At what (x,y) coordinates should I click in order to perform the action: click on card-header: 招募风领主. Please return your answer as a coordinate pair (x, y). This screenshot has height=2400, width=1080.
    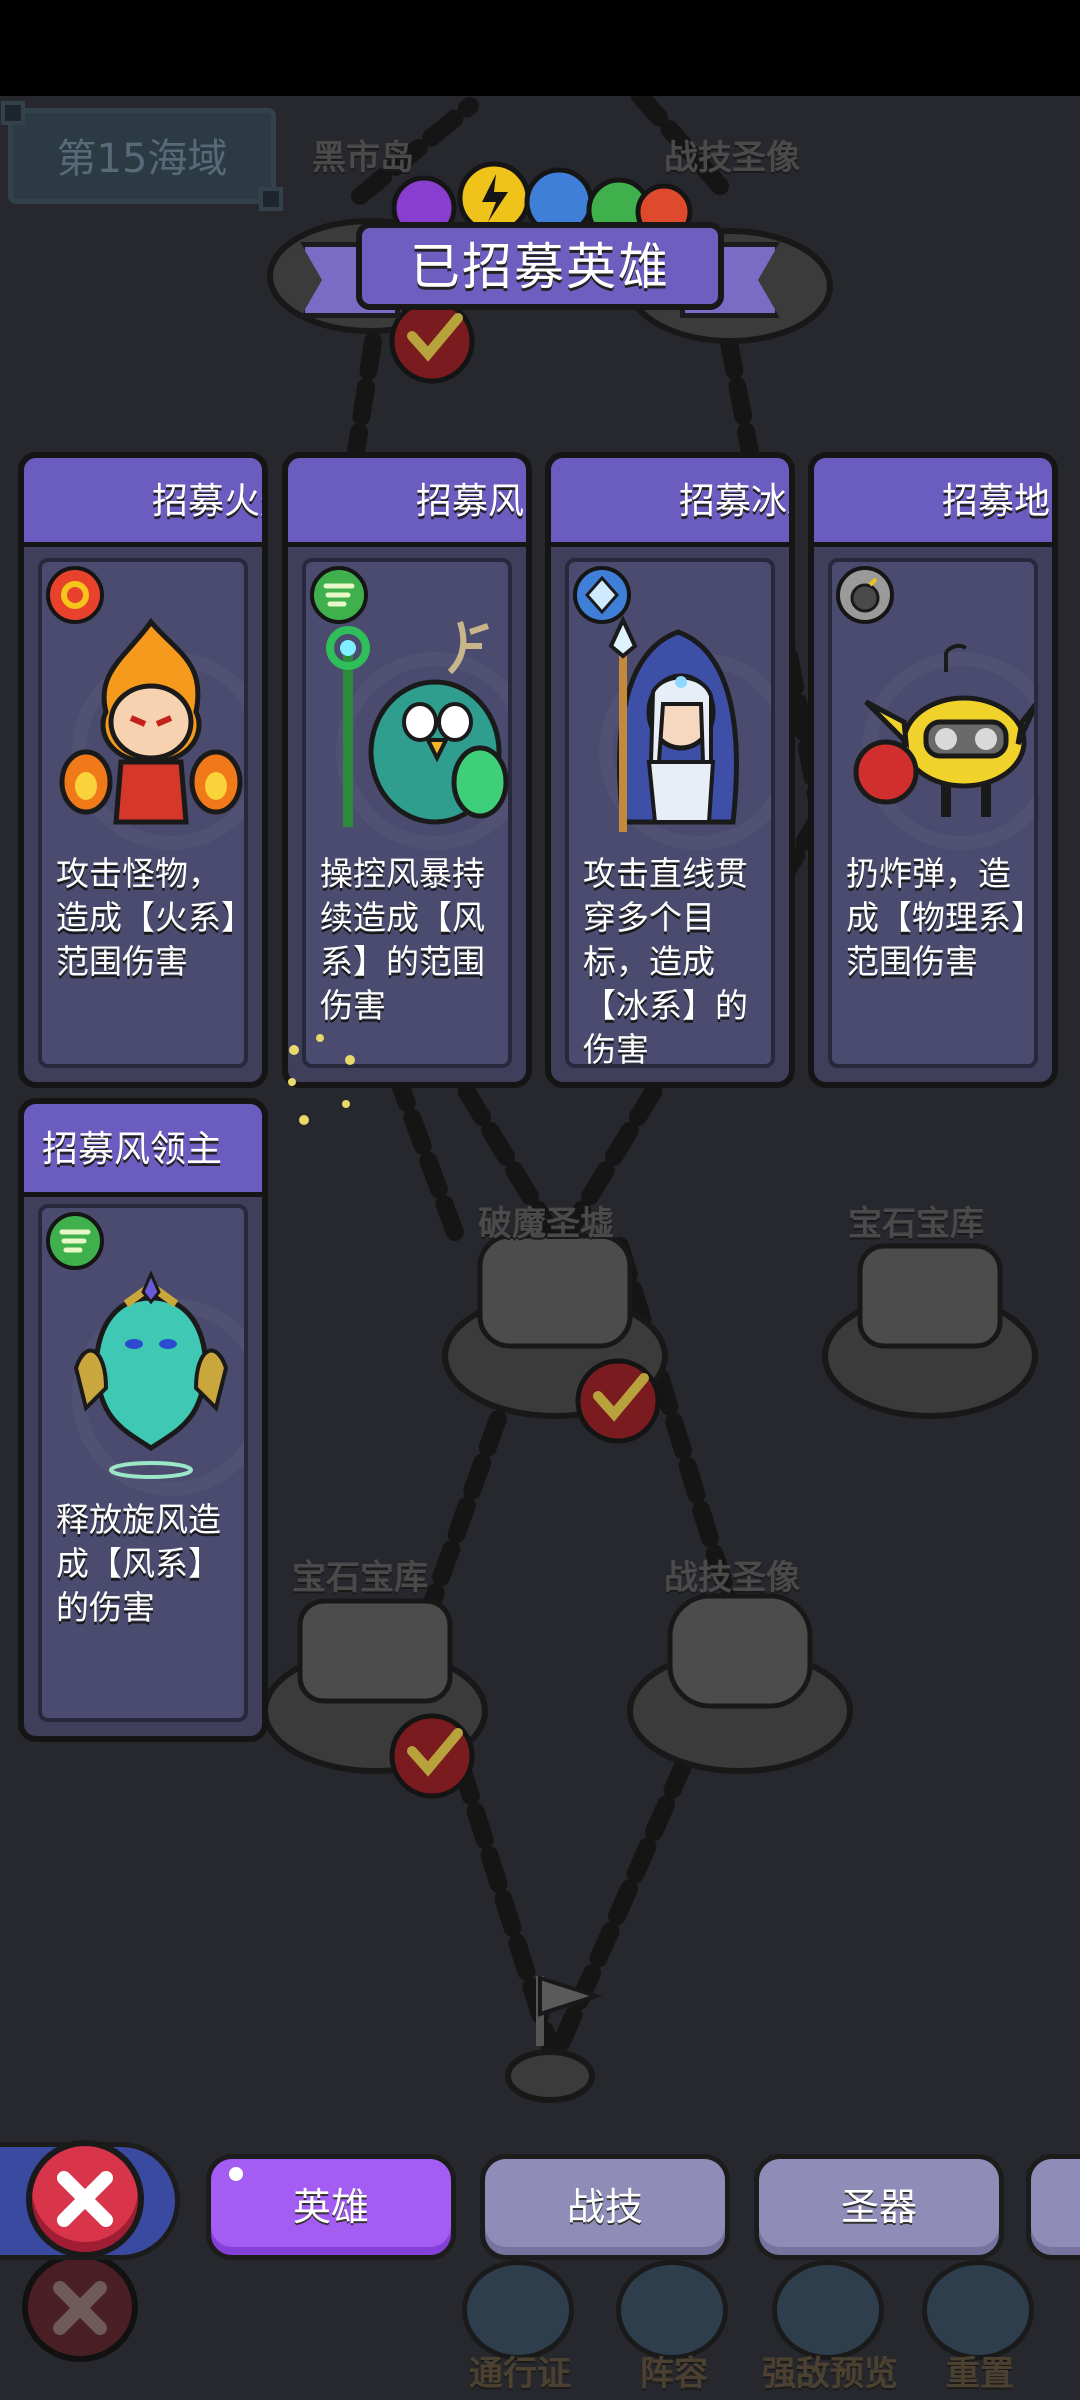
    Looking at the image, I should click on (143, 1150).